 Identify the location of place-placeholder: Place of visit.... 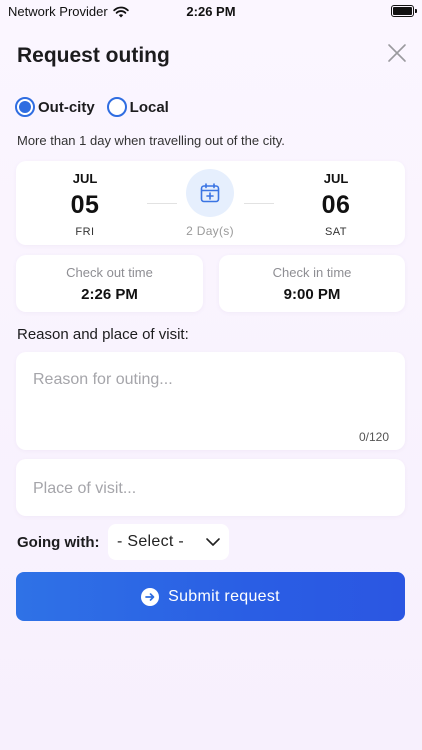
(85, 488).